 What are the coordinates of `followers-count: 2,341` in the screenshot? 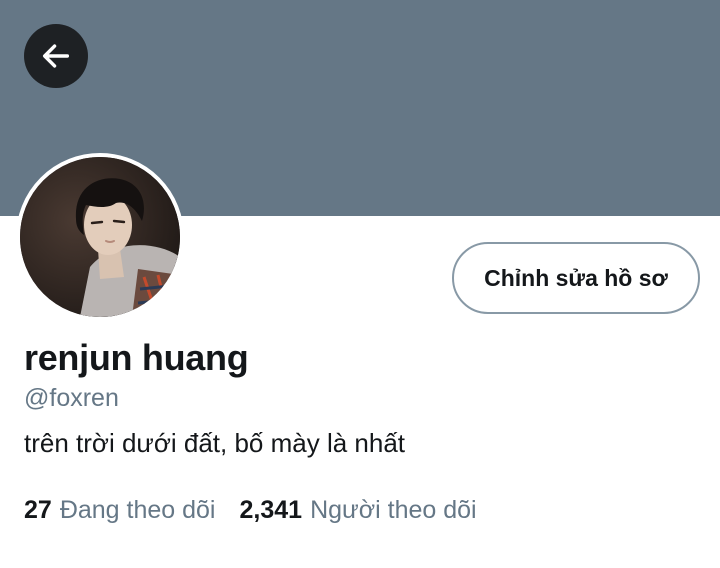 It's located at (271, 510).